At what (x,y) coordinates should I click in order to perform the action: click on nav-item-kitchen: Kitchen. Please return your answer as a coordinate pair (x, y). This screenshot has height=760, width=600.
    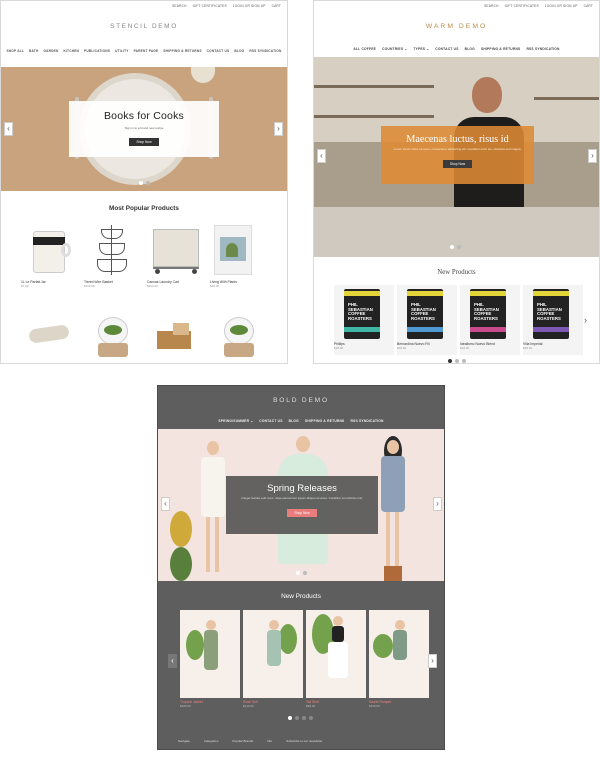
    Looking at the image, I should click on (71, 51).